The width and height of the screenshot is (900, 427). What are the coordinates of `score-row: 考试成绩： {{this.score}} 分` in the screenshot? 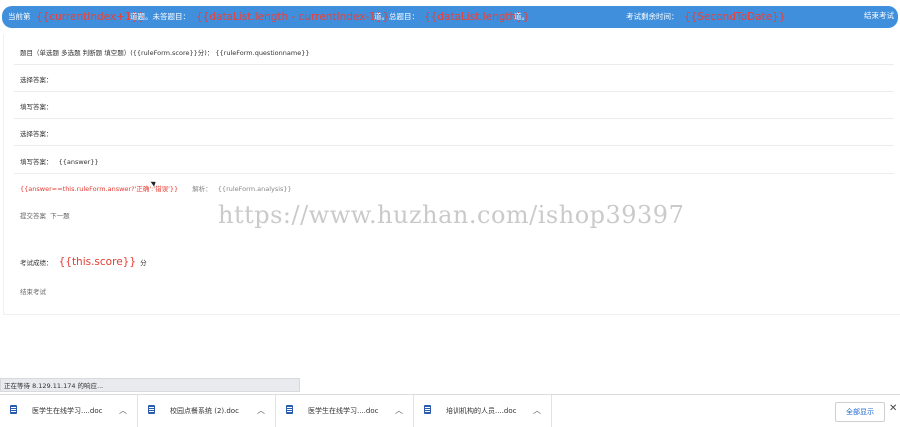 It's located at (83, 262).